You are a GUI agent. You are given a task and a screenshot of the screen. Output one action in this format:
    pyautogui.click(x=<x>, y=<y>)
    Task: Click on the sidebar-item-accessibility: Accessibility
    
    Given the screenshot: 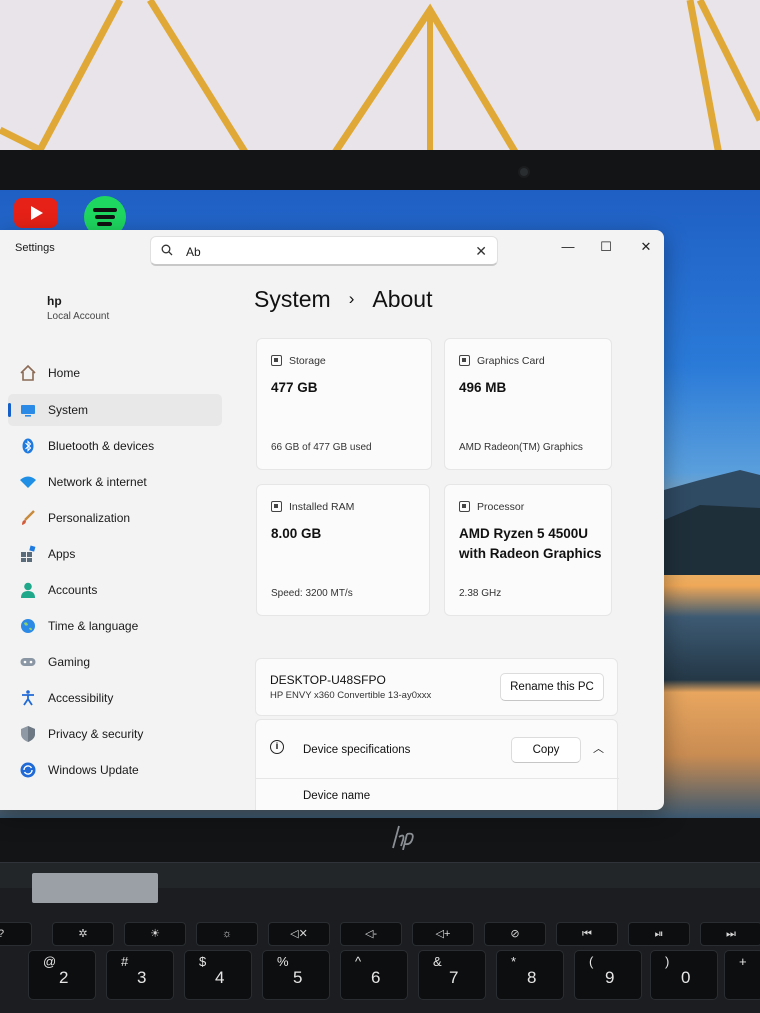 What is the action you would take?
    pyautogui.click(x=115, y=698)
    